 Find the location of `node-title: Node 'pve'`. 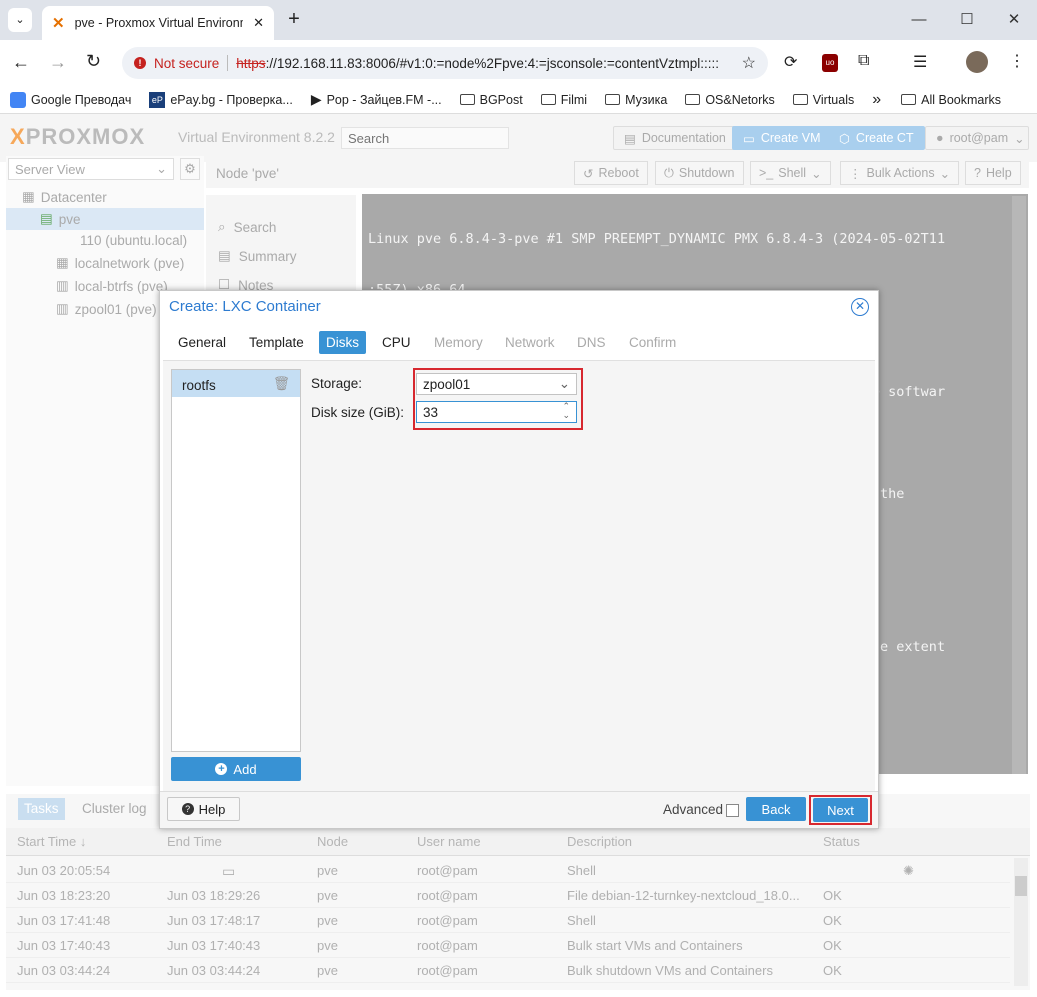

node-title: Node 'pve' is located at coordinates (247, 173).